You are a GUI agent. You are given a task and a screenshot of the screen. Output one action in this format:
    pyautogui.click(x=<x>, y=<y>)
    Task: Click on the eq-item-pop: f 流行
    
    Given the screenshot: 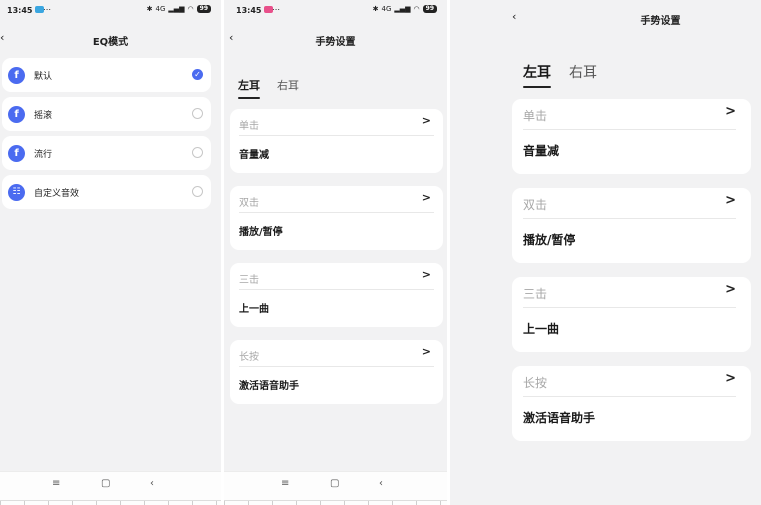 What is the action you would take?
    pyautogui.click(x=106, y=153)
    